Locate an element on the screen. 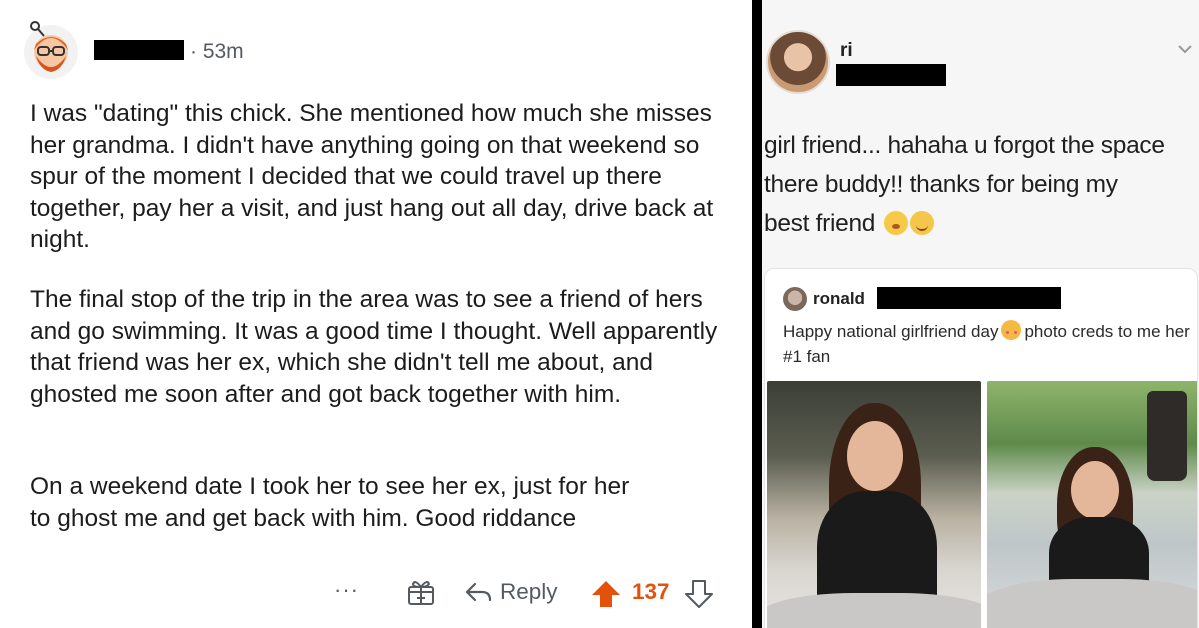  tweet-text-line-1: girl friend... hahaha u forgot the space is located at coordinates (964, 145).